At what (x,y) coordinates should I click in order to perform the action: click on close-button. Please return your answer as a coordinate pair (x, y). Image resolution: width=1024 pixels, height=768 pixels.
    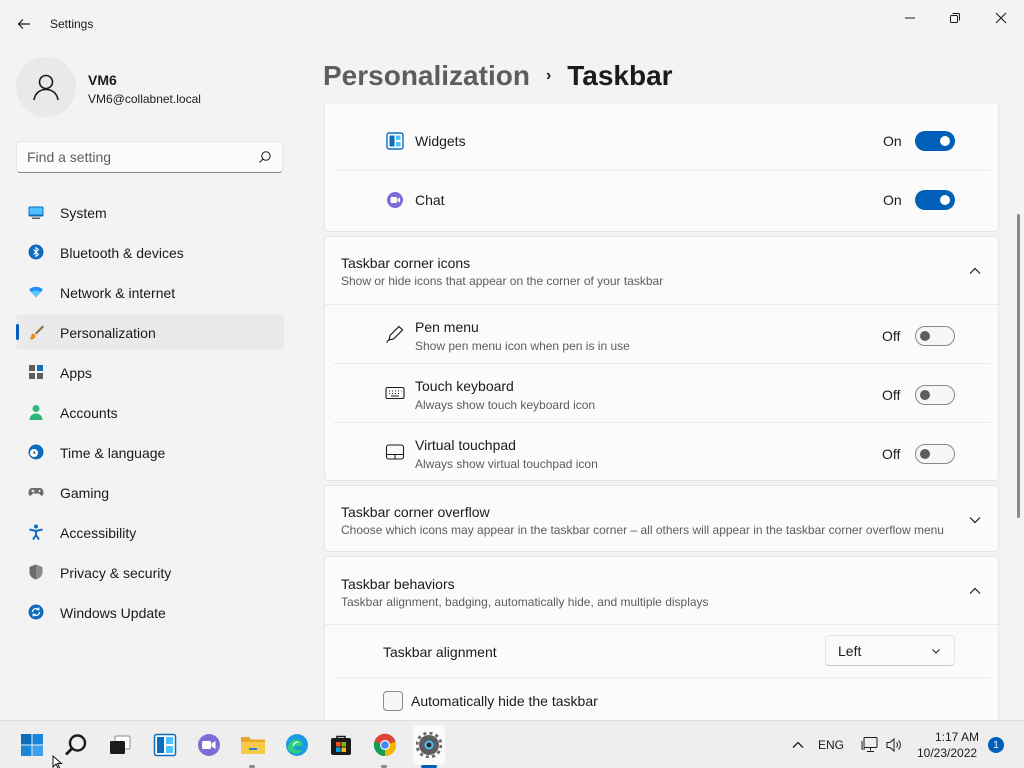
    Looking at the image, I should click on (1001, 18).